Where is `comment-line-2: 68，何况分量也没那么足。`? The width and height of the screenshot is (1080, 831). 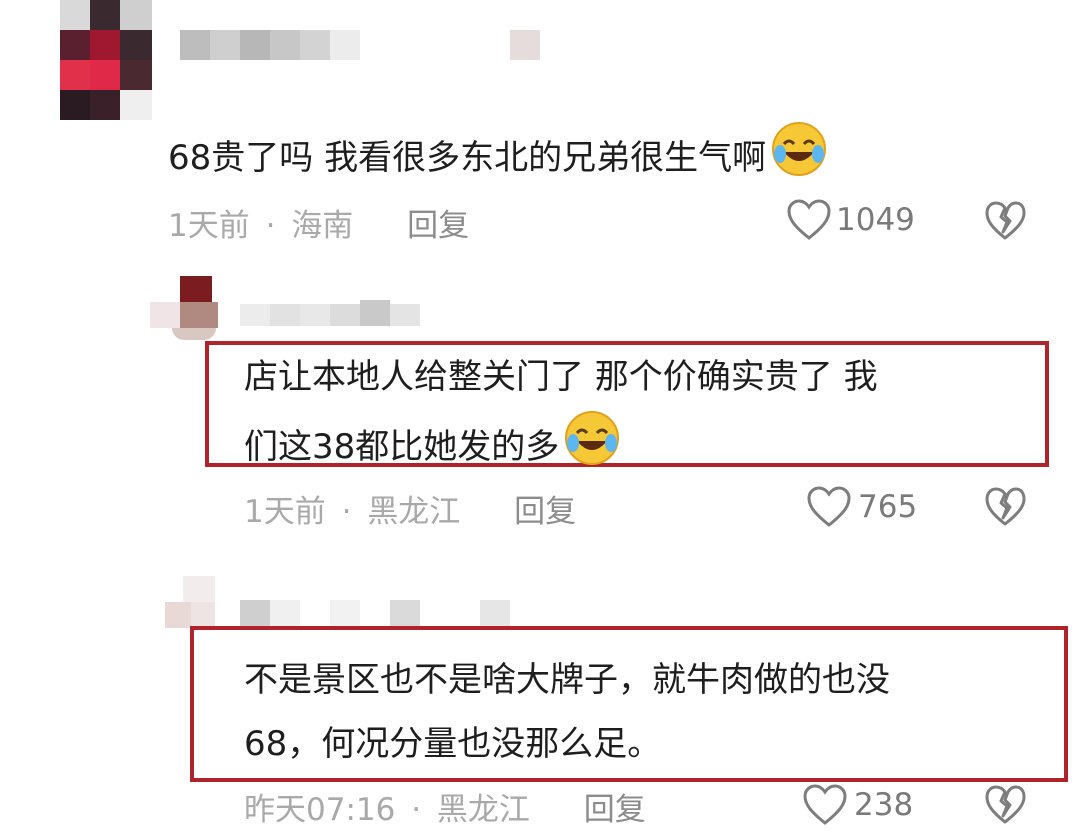
comment-line-2: 68，何况分量也没那么足。 is located at coordinates (453, 744).